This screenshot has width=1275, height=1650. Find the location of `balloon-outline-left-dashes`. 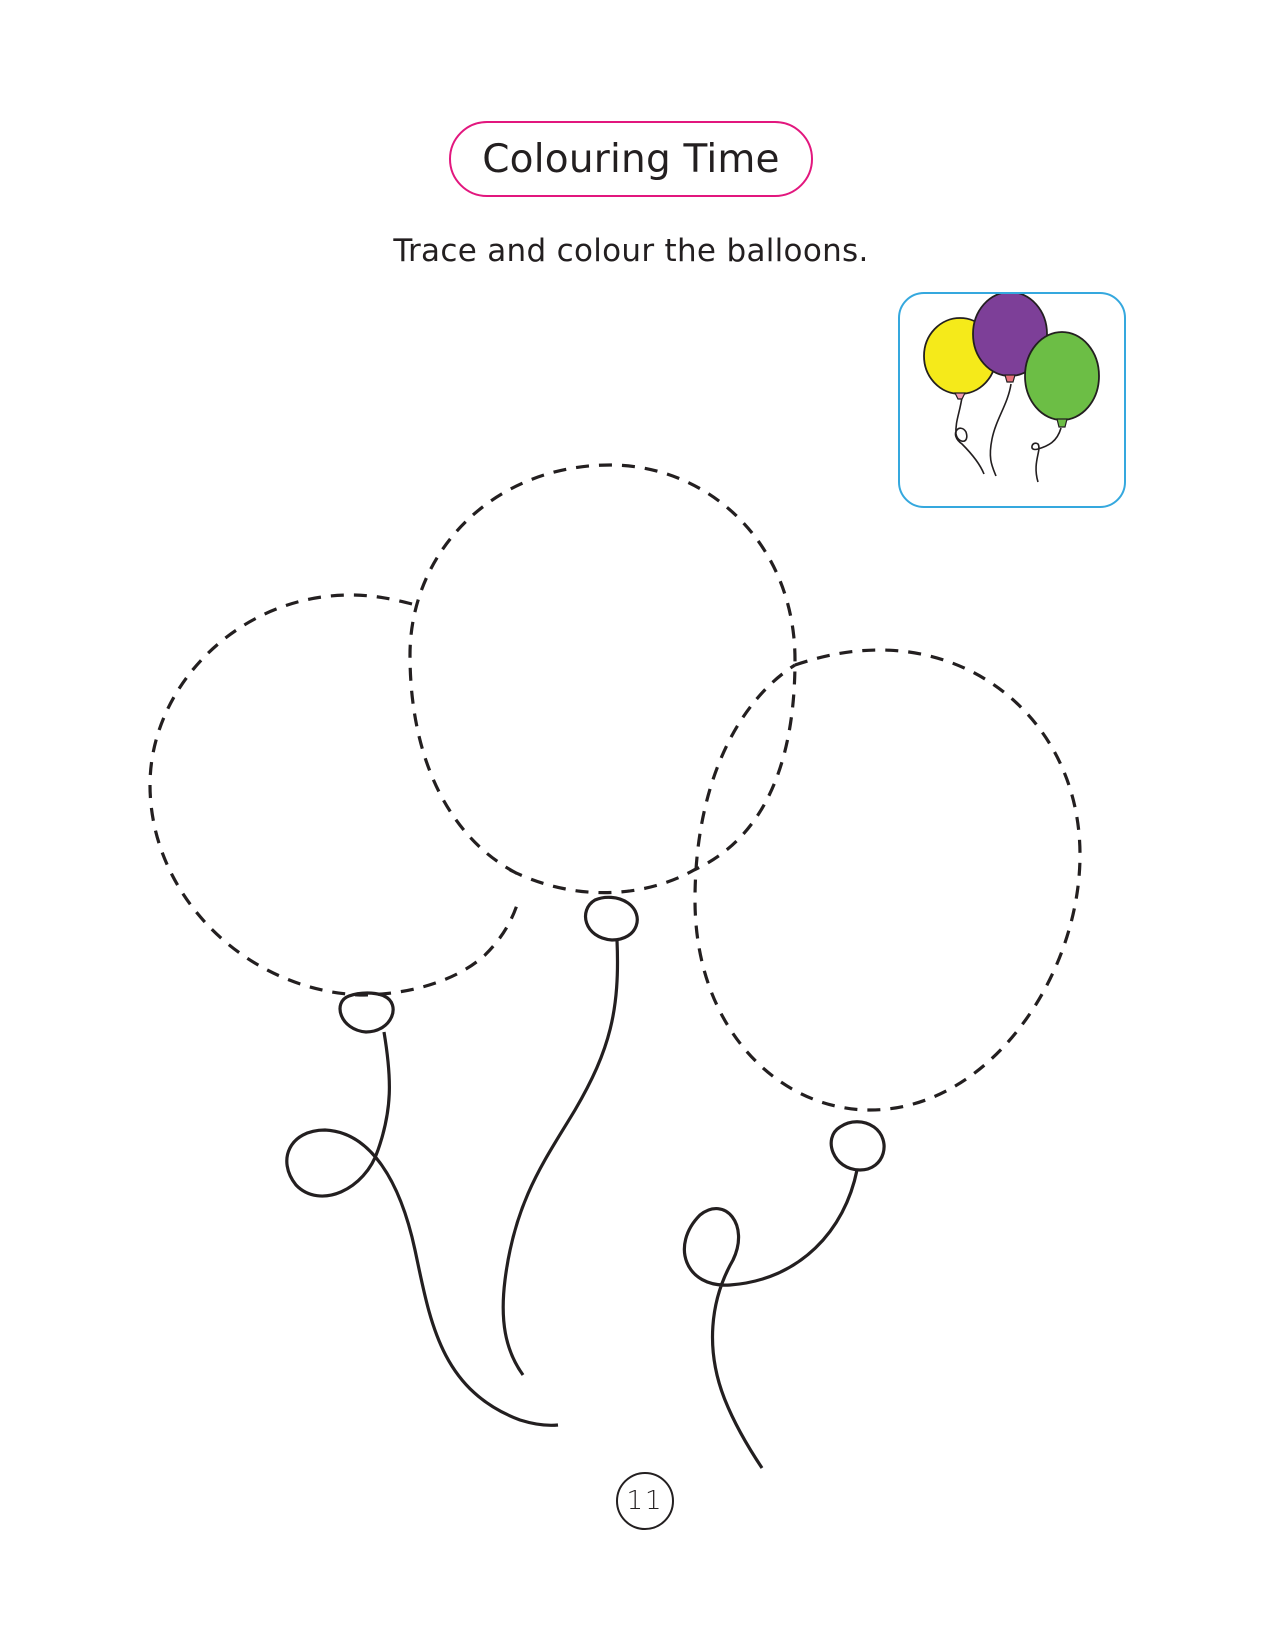

balloon-outline-left-dashes is located at coordinates (333, 795).